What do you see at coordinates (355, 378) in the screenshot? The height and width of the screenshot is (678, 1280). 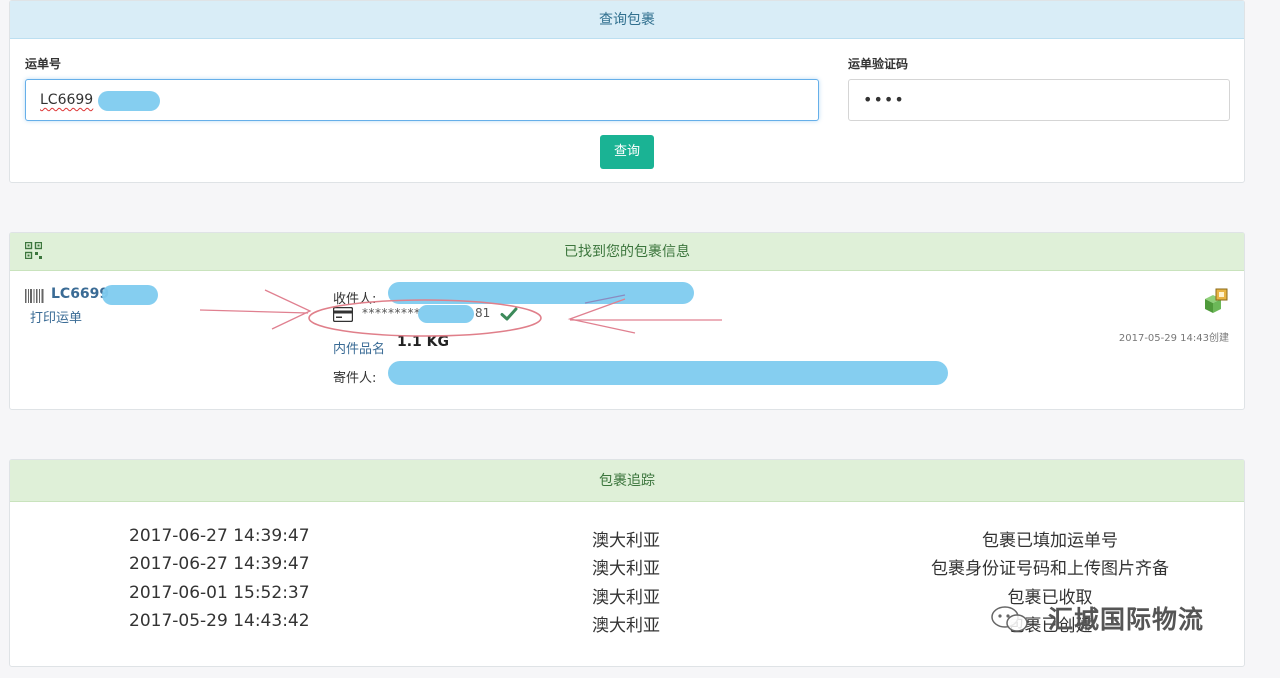 I see `sender-label: 寄件人:` at bounding box center [355, 378].